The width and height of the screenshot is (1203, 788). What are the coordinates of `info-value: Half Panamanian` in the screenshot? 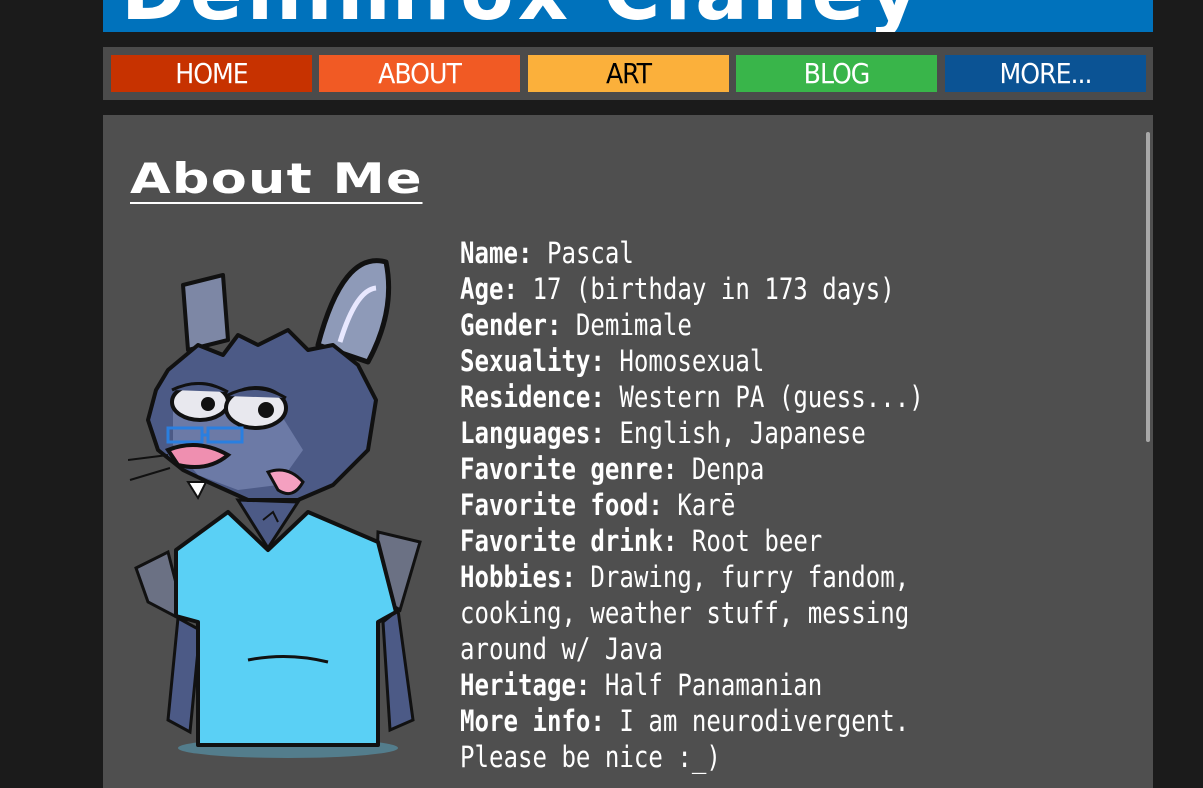 It's located at (706, 685).